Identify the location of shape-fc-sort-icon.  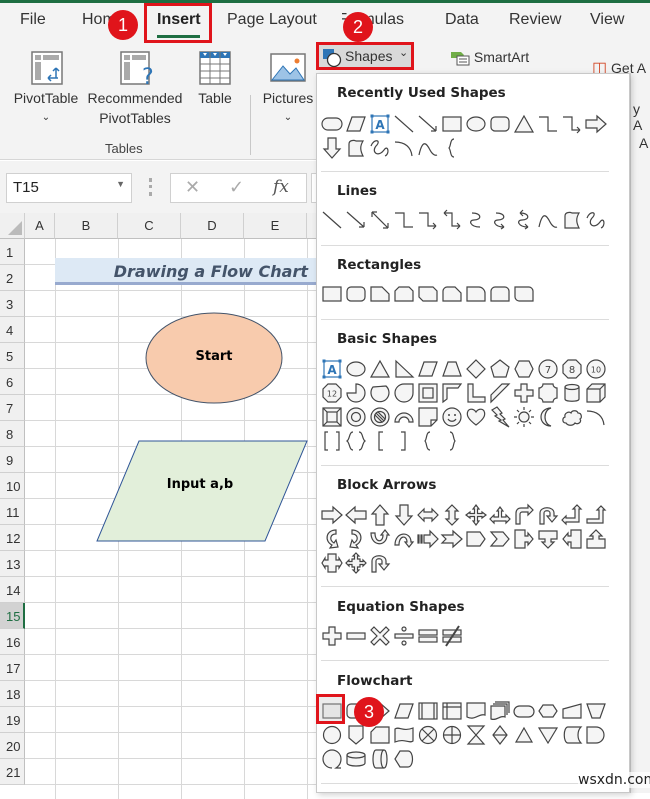
(500, 735).